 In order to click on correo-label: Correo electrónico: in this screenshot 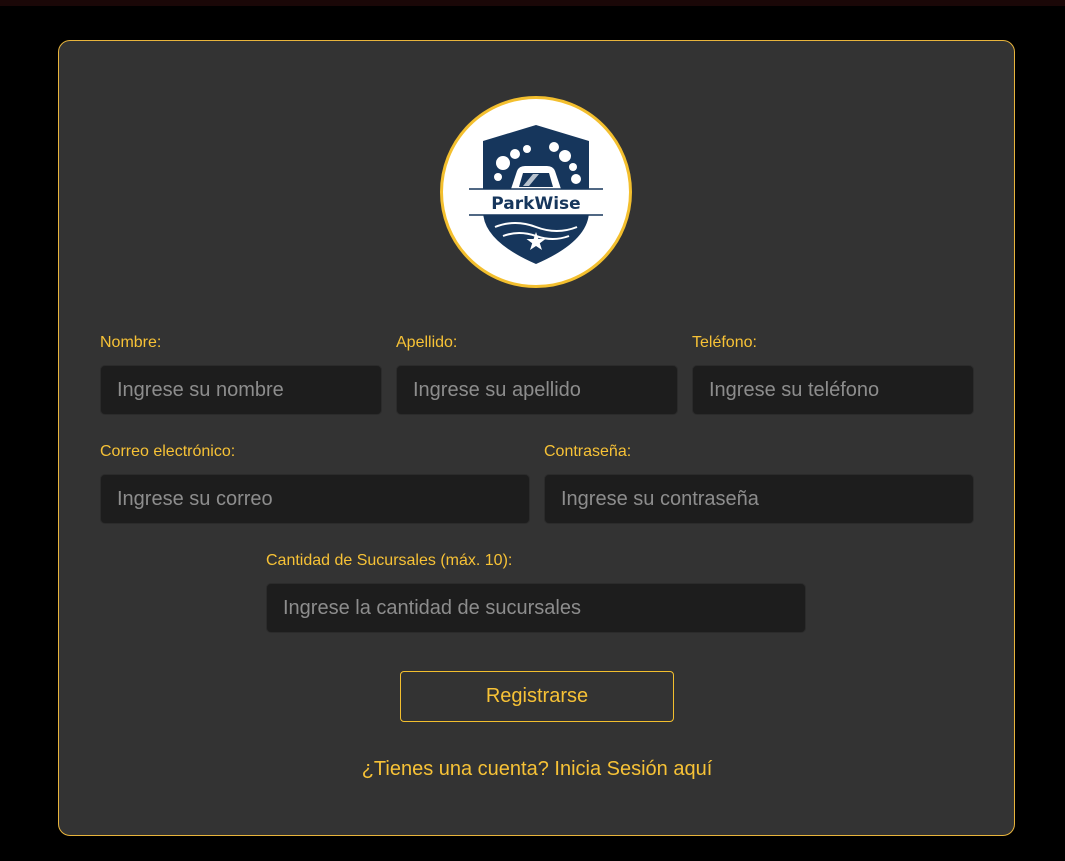, I will do `click(168, 451)`.